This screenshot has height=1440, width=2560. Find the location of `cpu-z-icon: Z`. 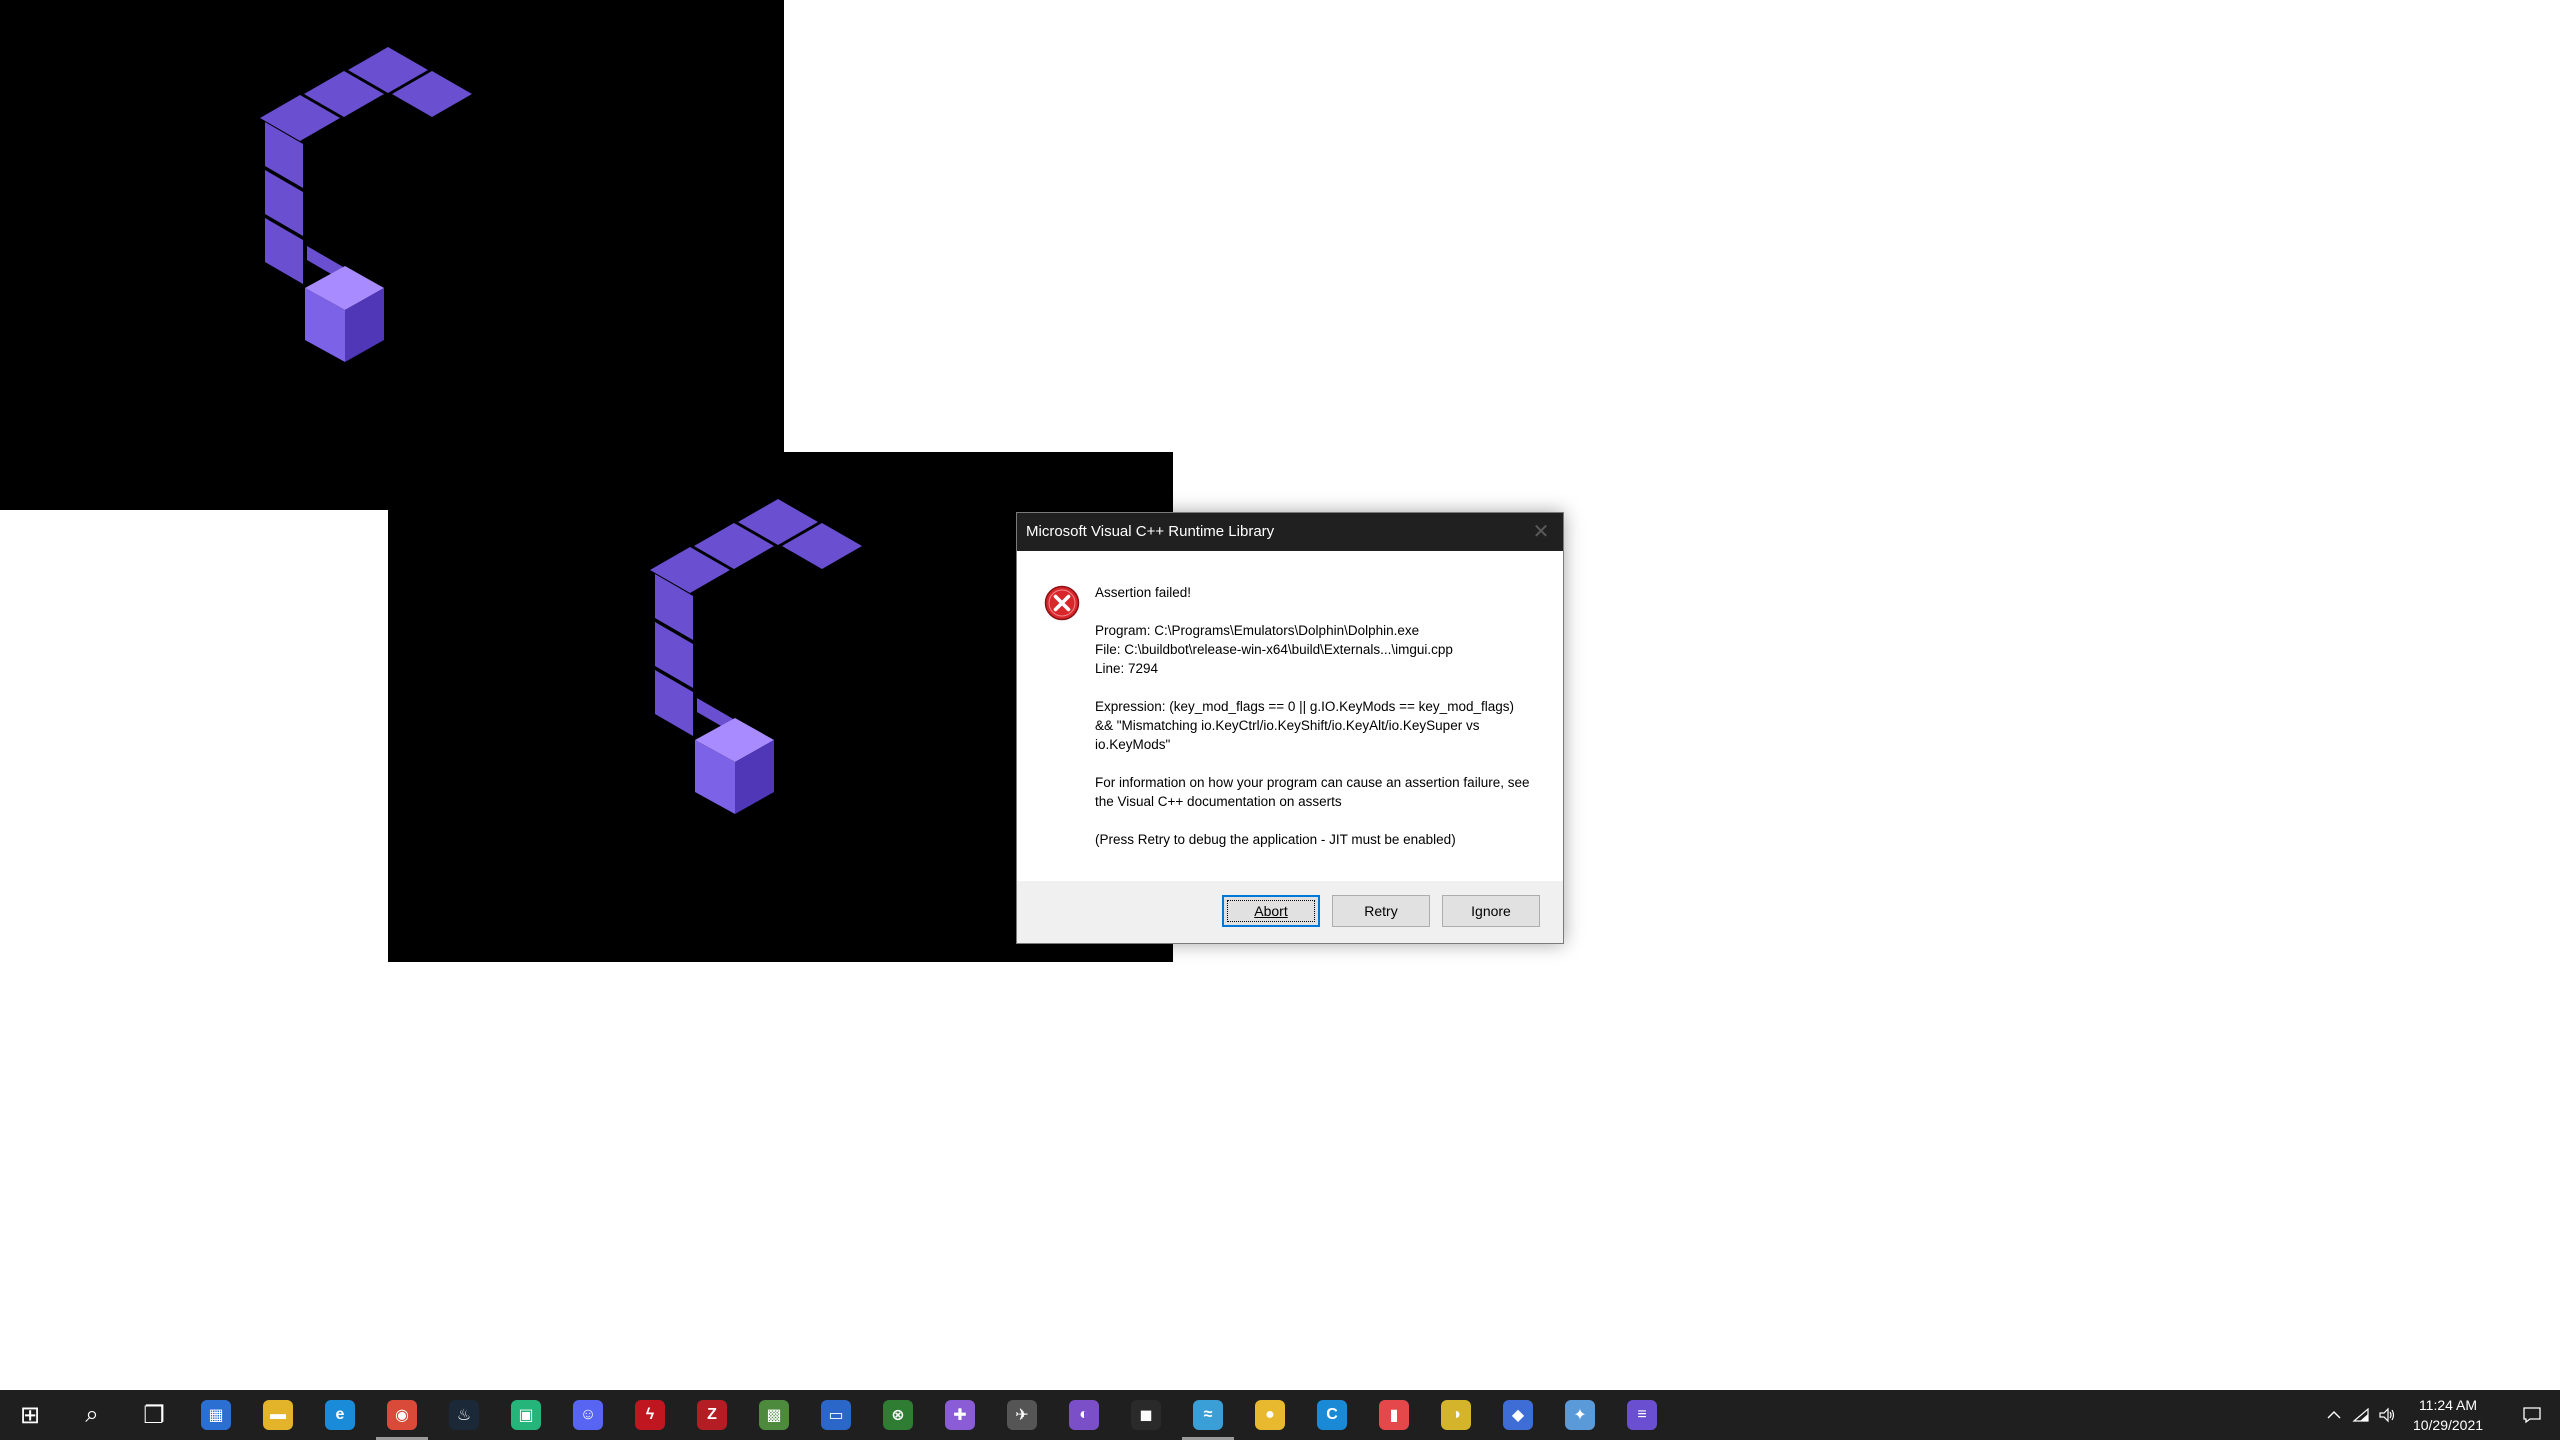

cpu-z-icon: Z is located at coordinates (712, 1415).